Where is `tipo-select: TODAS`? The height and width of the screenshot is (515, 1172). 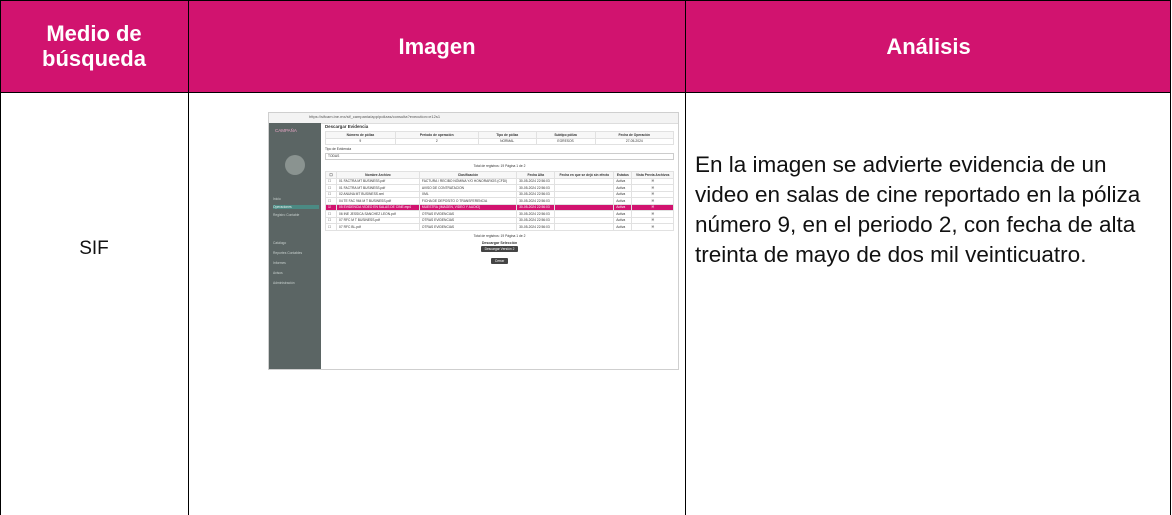
tipo-select: TODAS is located at coordinates (499, 156).